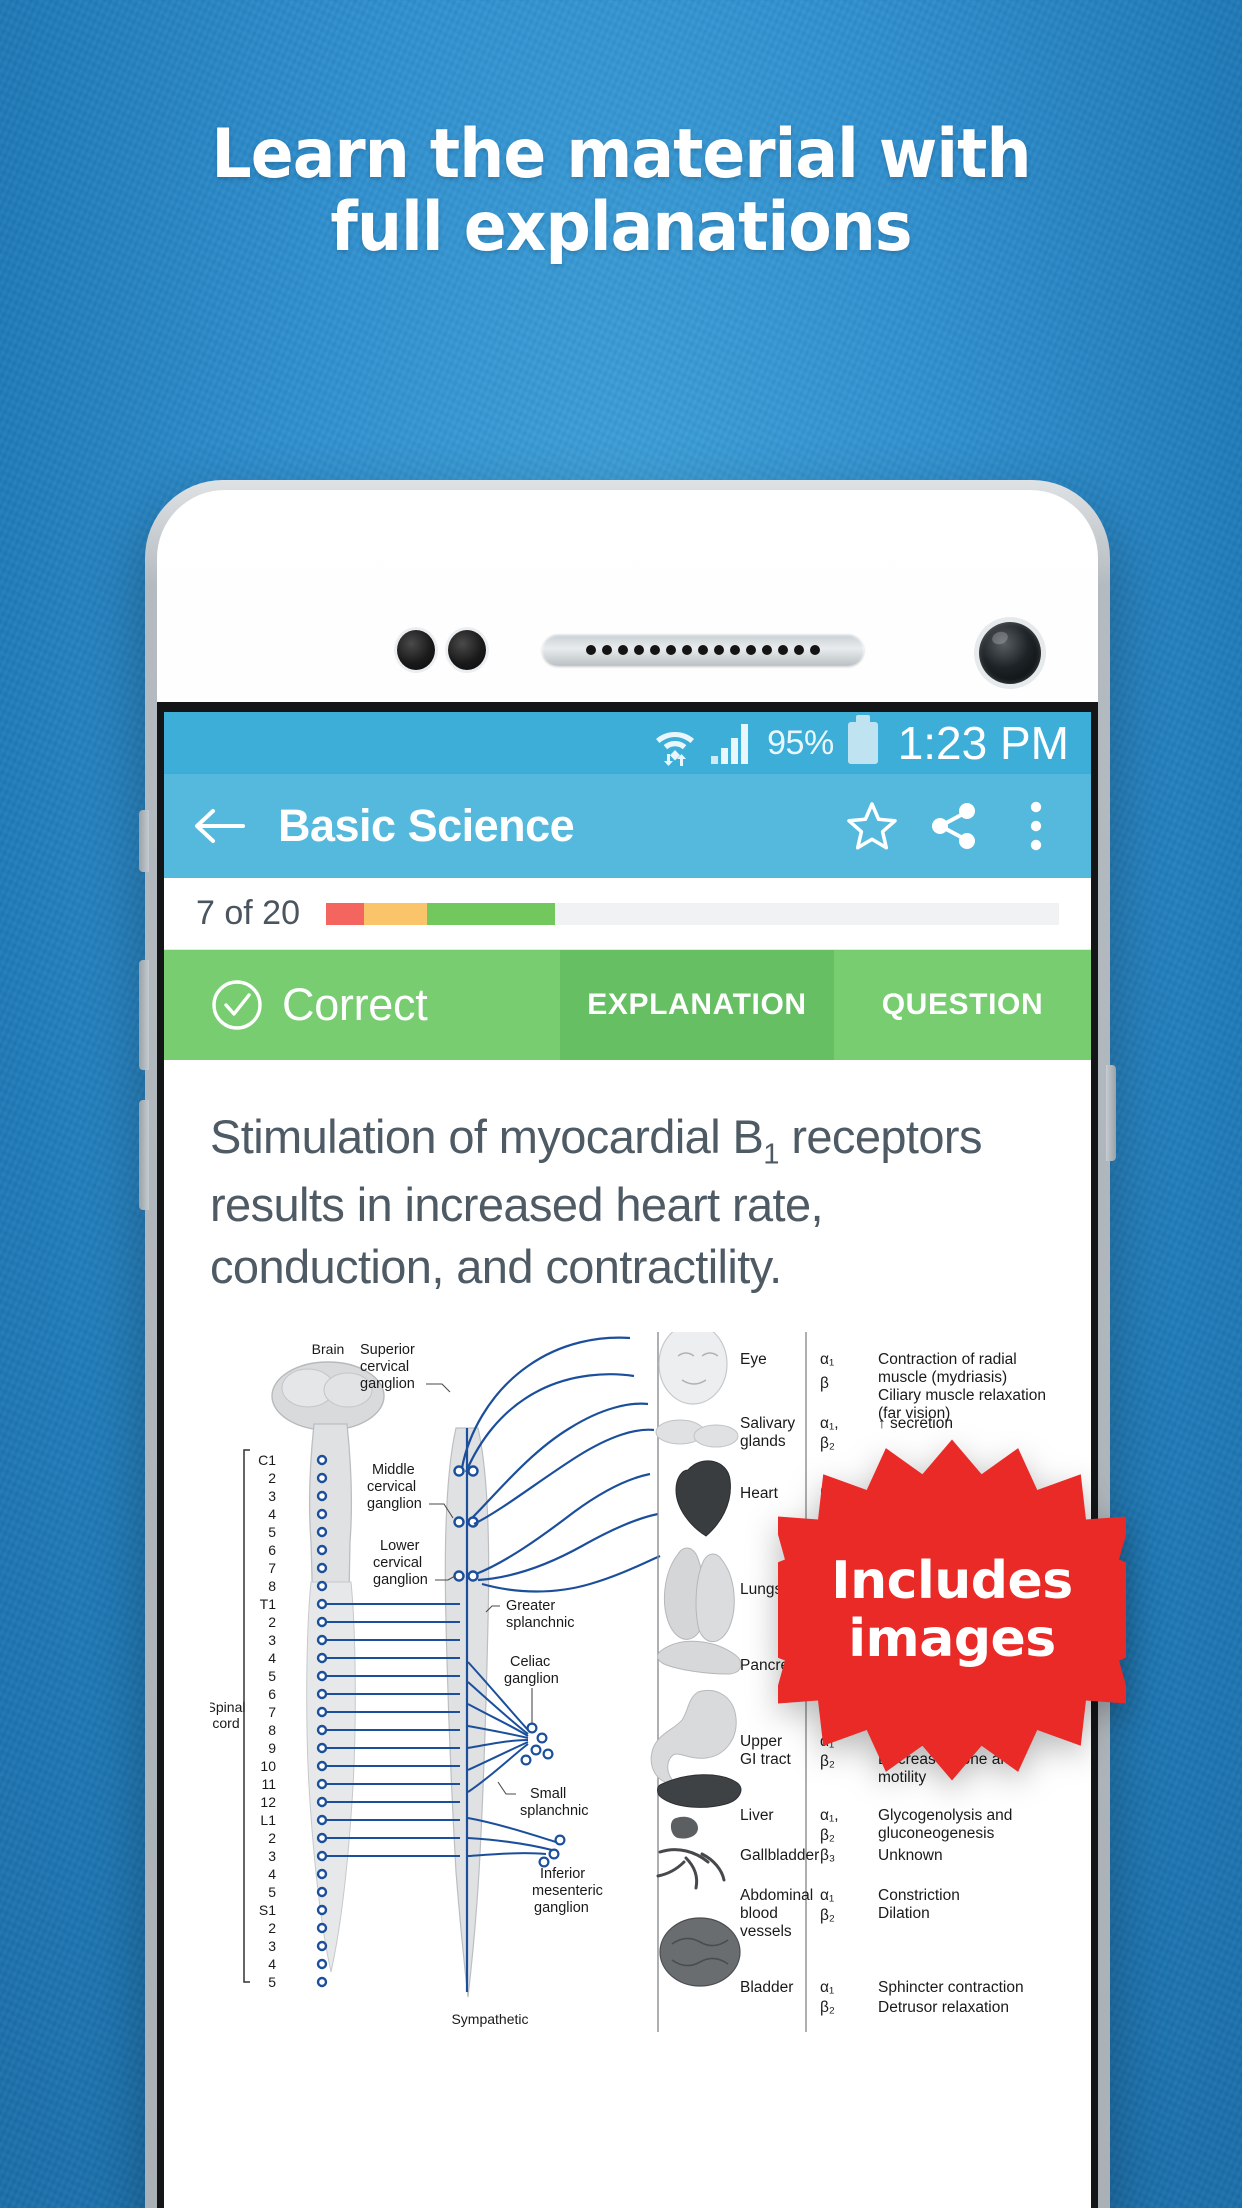 This screenshot has height=2208, width=1242. I want to click on tab-question: QUESTION, so click(962, 1005).